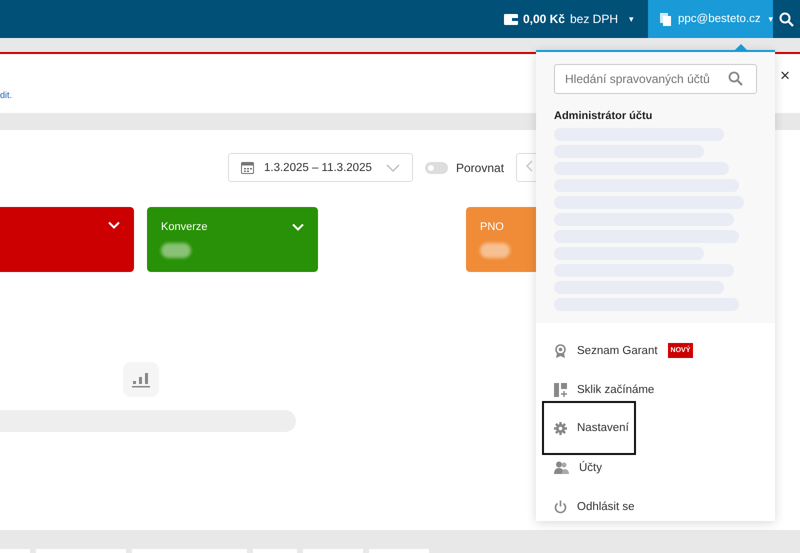 The image size is (800, 553). I want to click on metric-card: Konverze, so click(232, 239).